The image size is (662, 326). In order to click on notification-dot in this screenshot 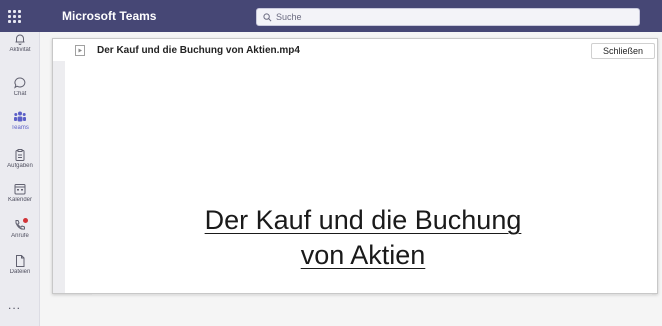, I will do `click(25, 220)`.